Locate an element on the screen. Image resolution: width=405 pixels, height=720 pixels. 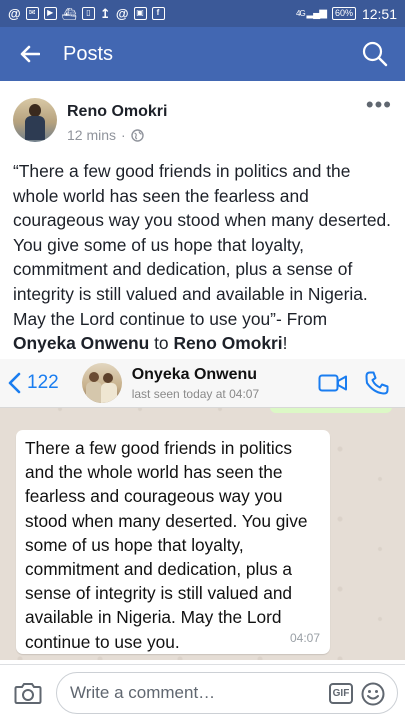
whatsapp-back: 122 is located at coordinates (33, 383).